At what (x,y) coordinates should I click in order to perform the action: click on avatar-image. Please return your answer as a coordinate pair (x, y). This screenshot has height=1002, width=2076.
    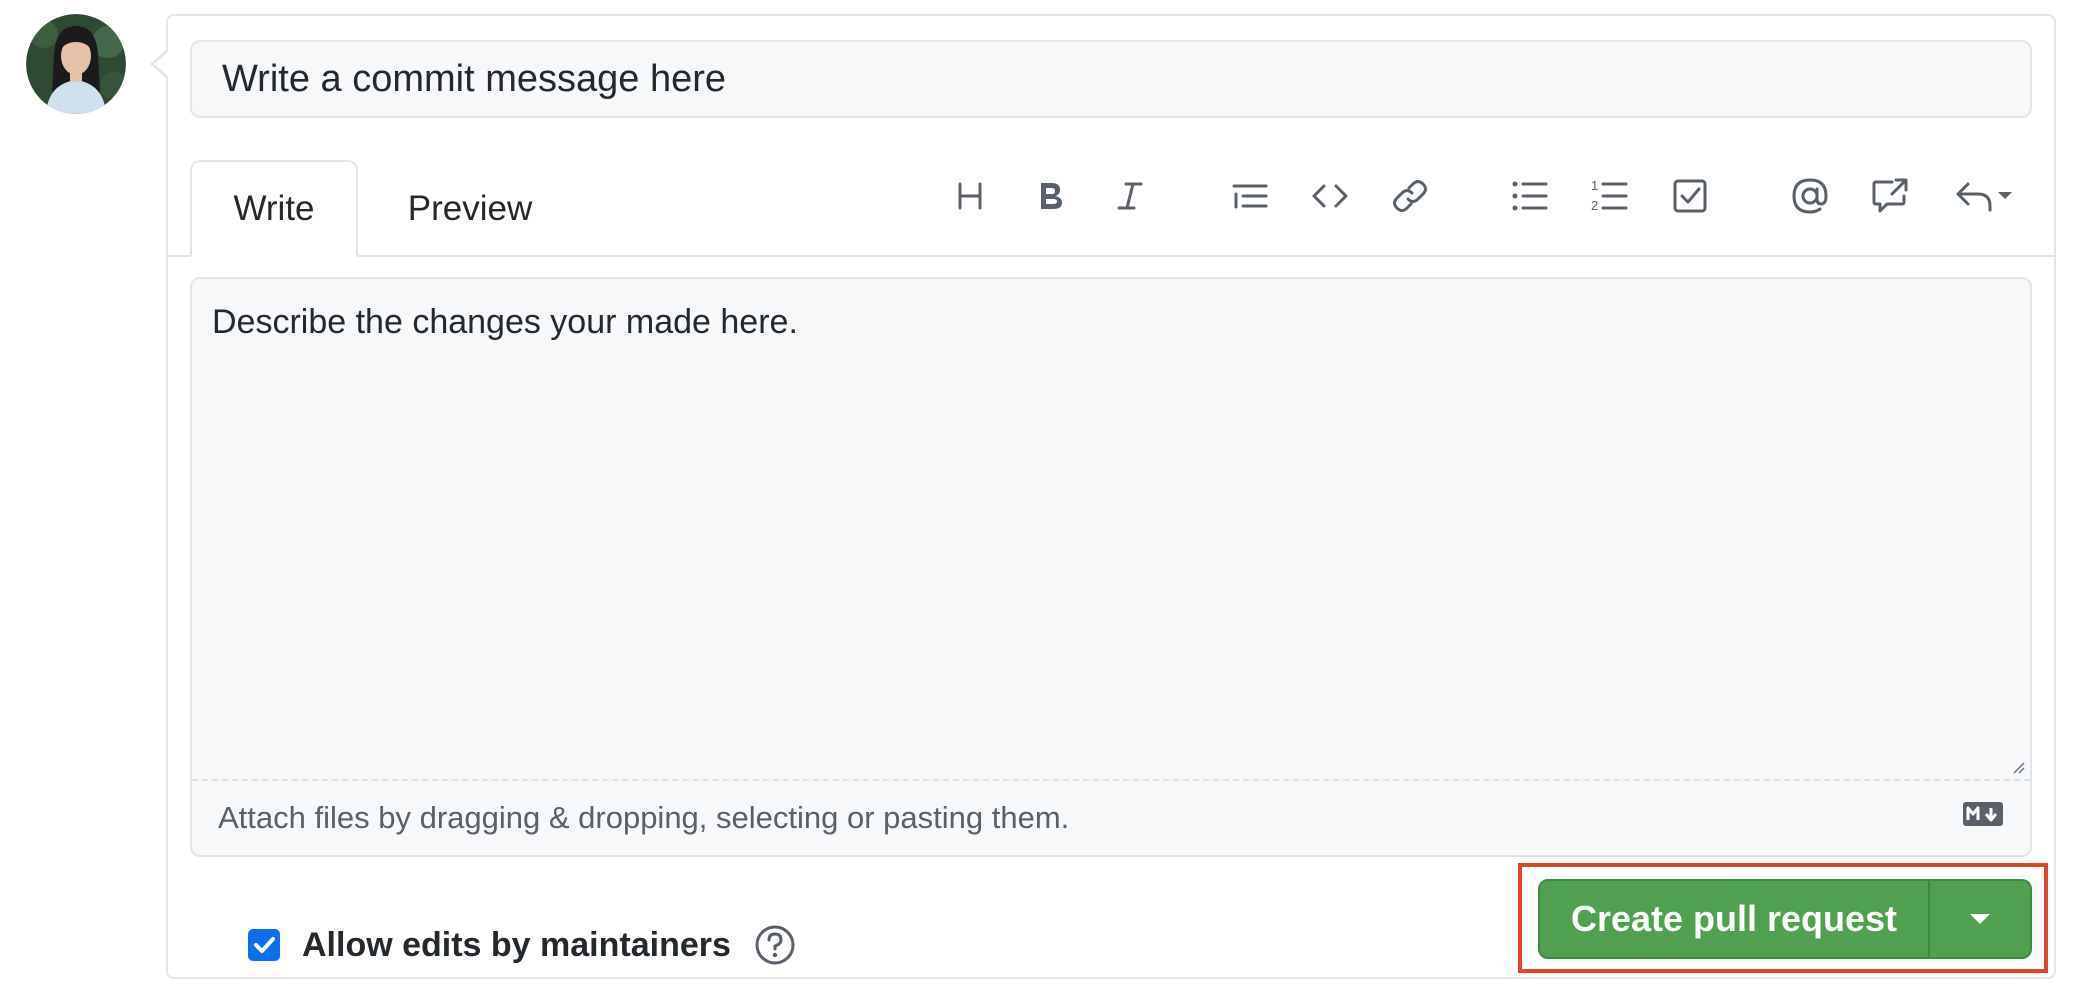
    Looking at the image, I should click on (76, 64).